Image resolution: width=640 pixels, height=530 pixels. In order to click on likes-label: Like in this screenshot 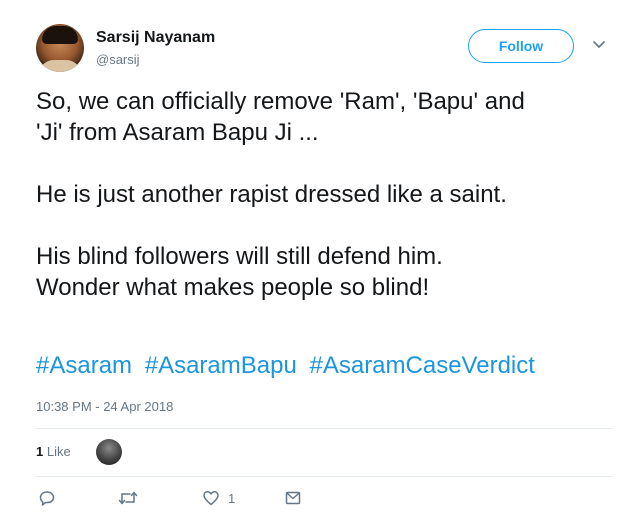, I will do `click(58, 451)`.